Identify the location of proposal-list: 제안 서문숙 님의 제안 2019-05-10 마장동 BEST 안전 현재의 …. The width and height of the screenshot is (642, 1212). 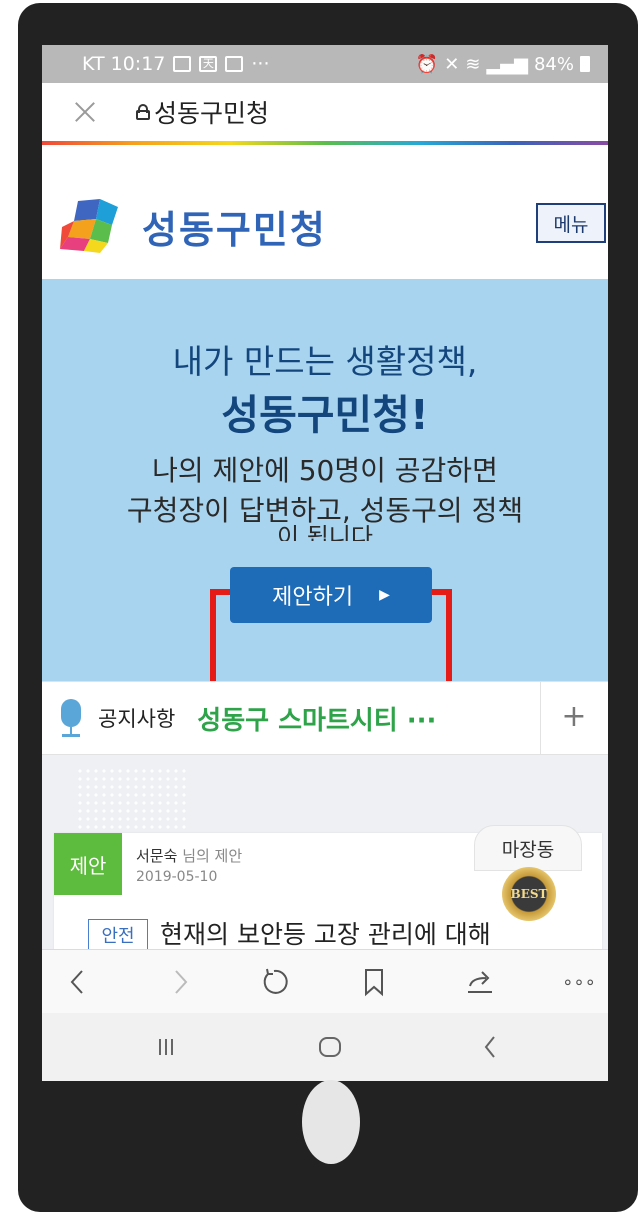
(325, 852).